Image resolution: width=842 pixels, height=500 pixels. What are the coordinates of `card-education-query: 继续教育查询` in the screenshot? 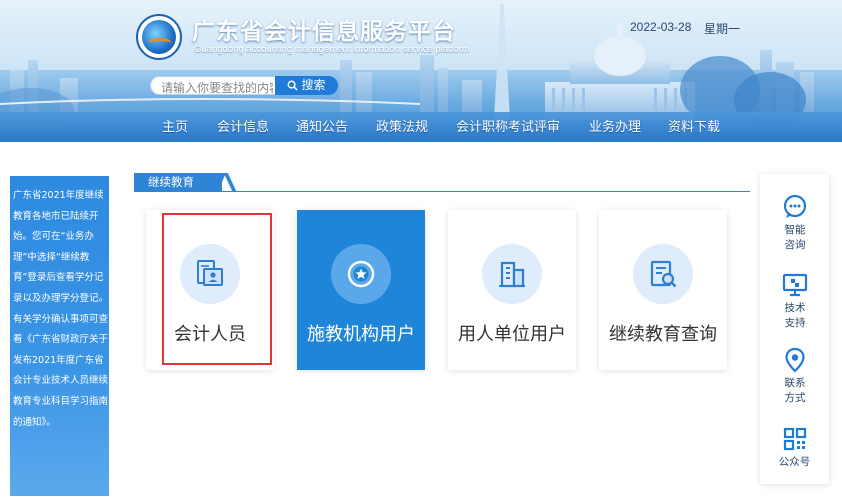 It's located at (663, 290).